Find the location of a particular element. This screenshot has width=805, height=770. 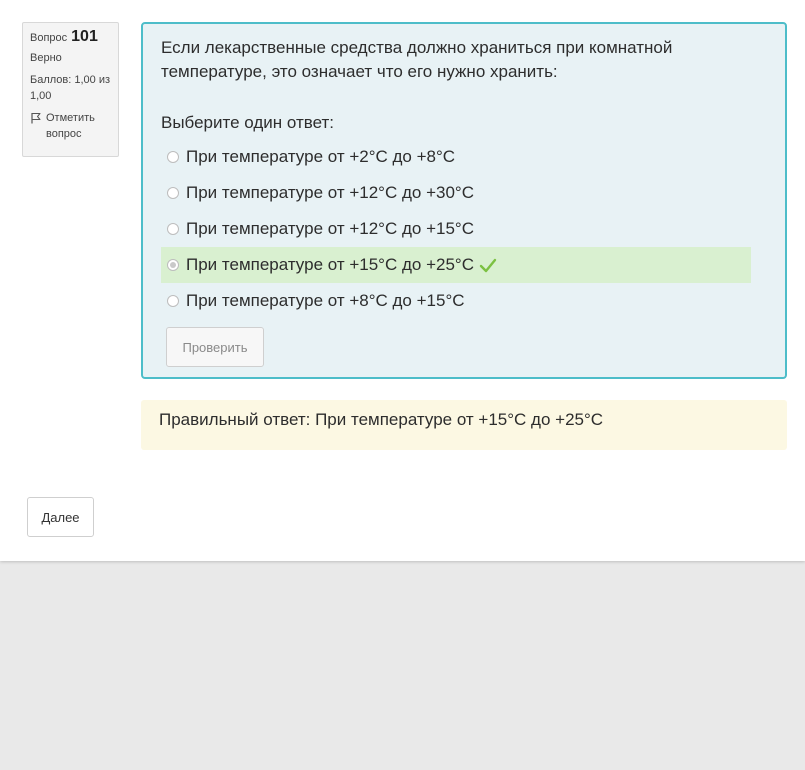

flag-question-link: Отметить вопрос is located at coordinates (70, 126).